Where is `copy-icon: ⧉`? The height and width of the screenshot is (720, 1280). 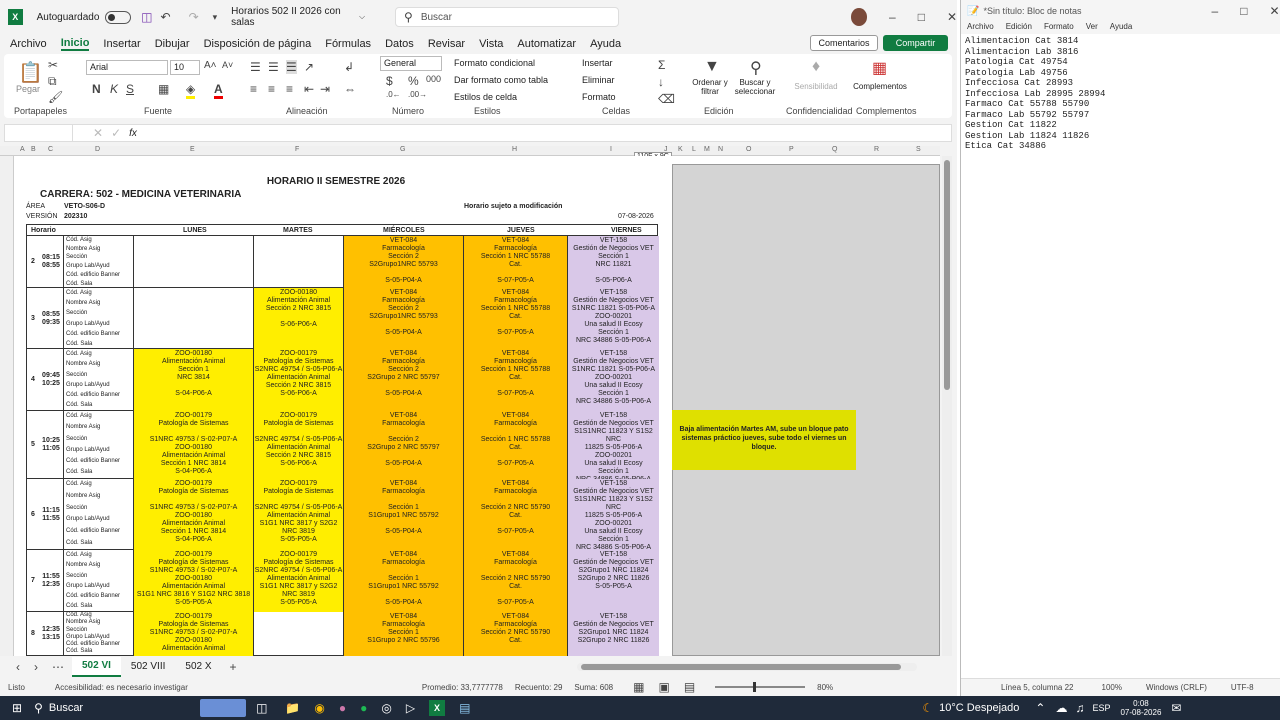 copy-icon: ⧉ is located at coordinates (52, 81).